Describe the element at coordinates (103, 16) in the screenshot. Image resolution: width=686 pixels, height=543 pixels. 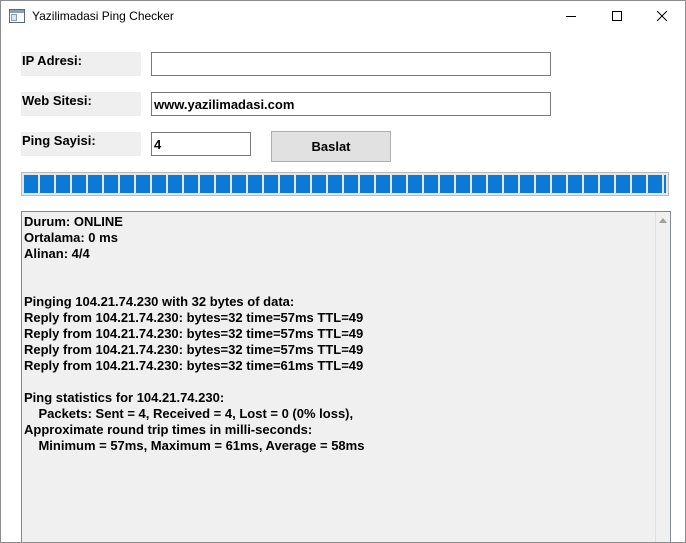
I see `window-title: Yazilimadasi Ping Checker` at that location.